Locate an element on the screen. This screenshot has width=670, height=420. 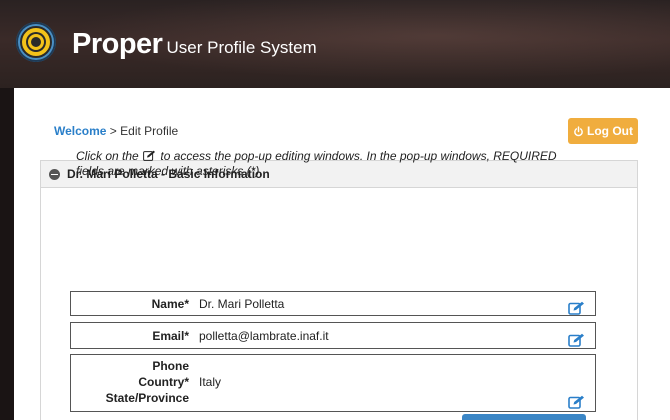
location-row: Phone Country* Italy State/Province is located at coordinates (333, 383).